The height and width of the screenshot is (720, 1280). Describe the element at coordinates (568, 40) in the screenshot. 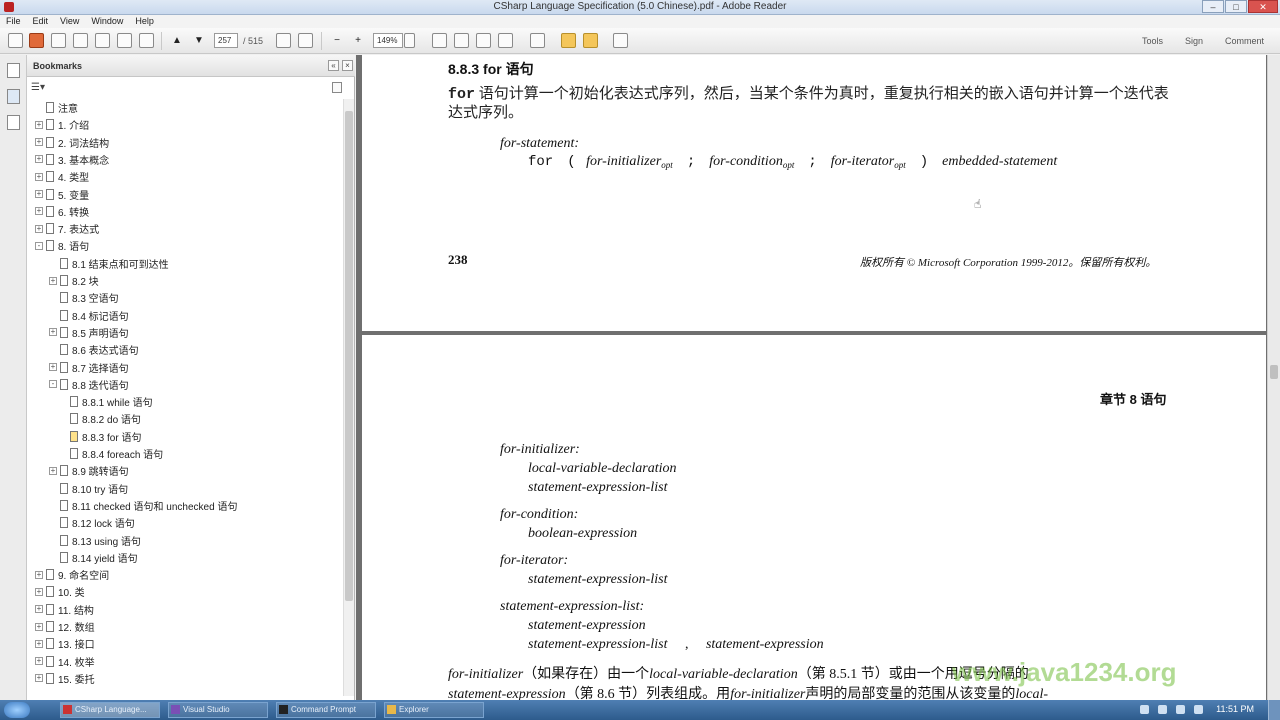

I see `highlight-icon` at that location.